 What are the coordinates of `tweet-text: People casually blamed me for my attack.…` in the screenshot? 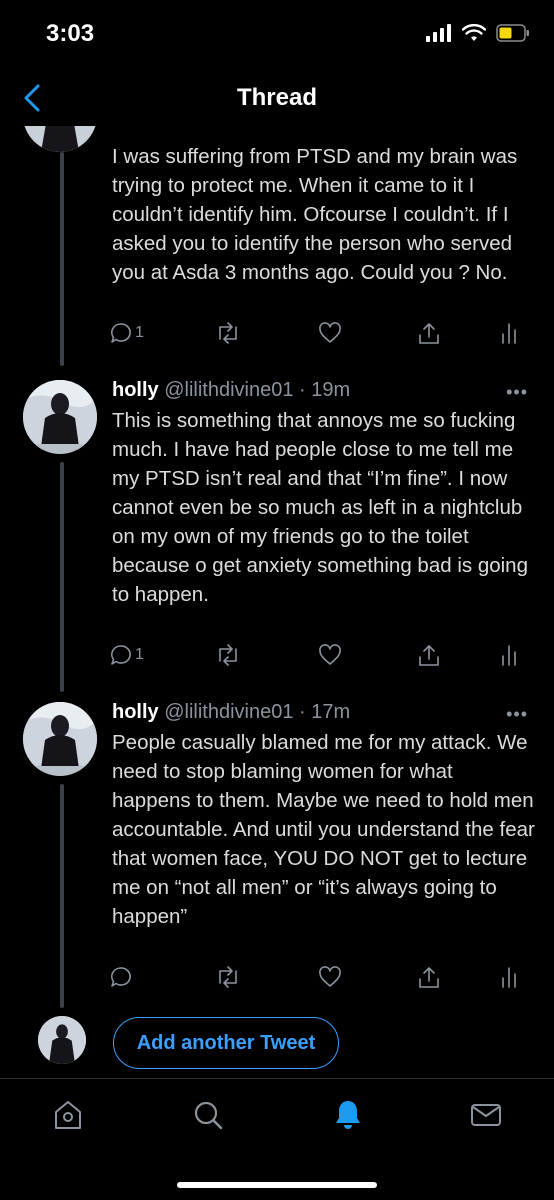 It's located at (323, 829).